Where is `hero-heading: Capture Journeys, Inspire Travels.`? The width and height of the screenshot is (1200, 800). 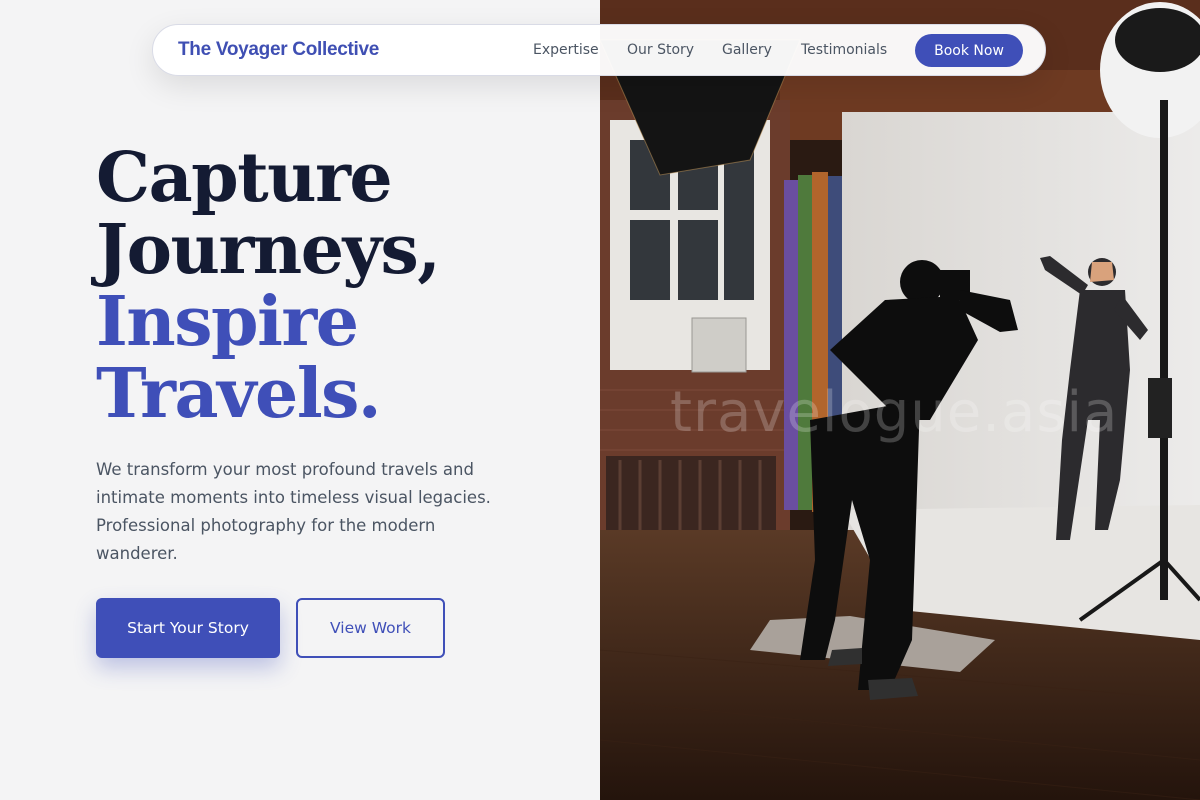
hero-heading: Capture Journeys, Inspire Travels. is located at coordinates (268, 286).